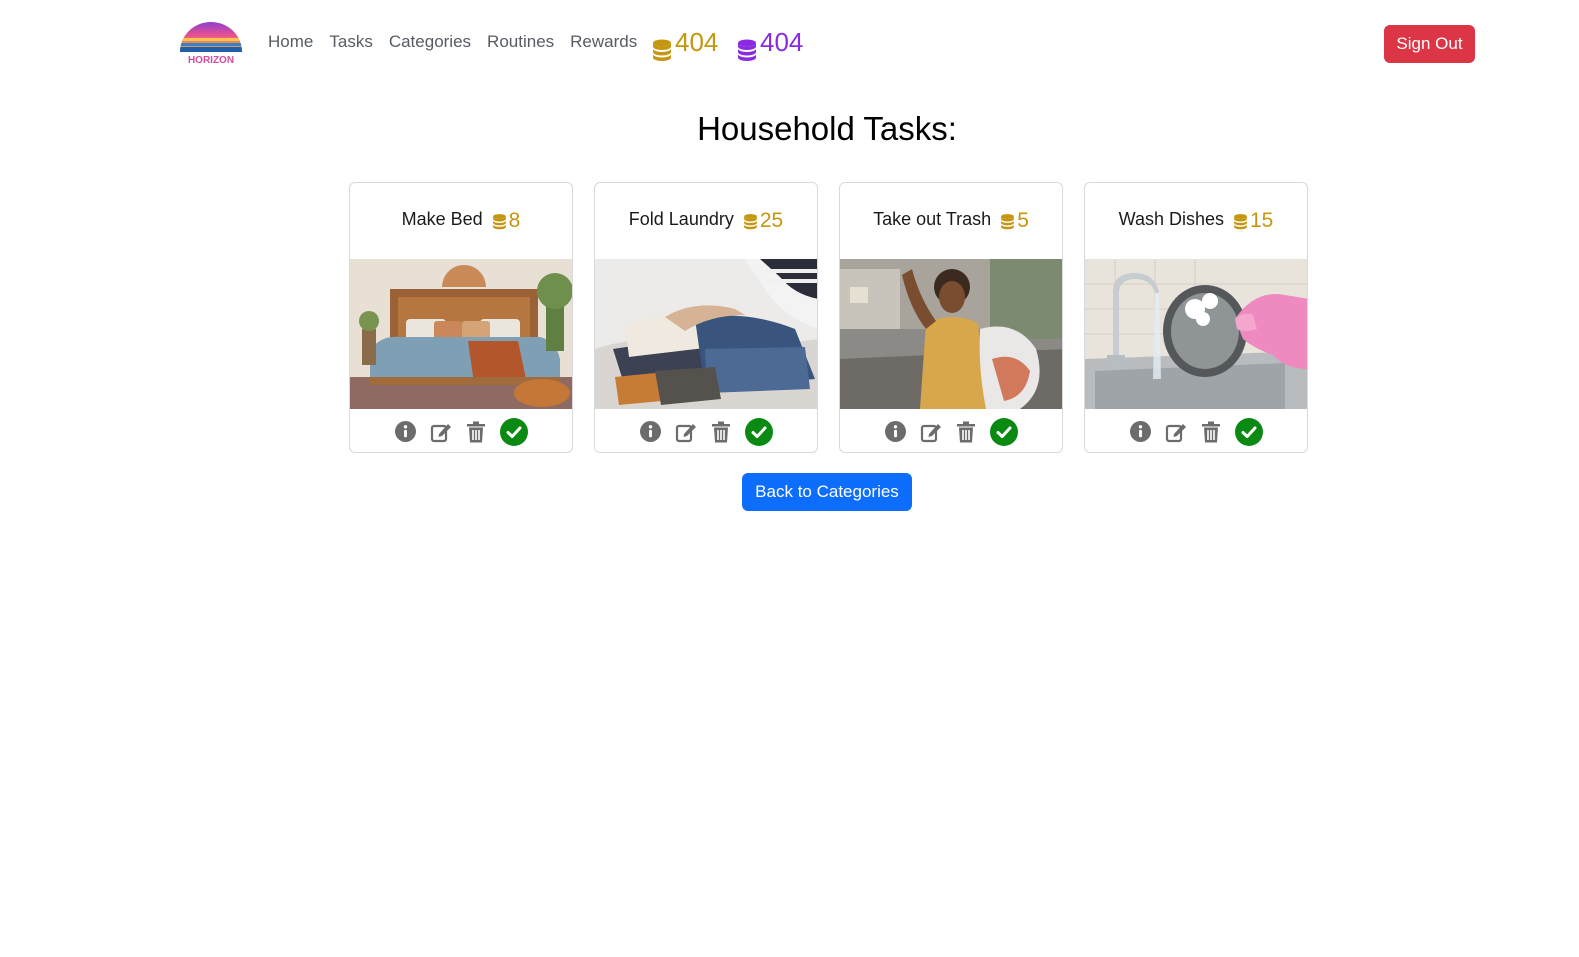 The height and width of the screenshot is (957, 1579). Describe the element at coordinates (827, 128) in the screenshot. I see `page-title: Household Tasks:` at that location.